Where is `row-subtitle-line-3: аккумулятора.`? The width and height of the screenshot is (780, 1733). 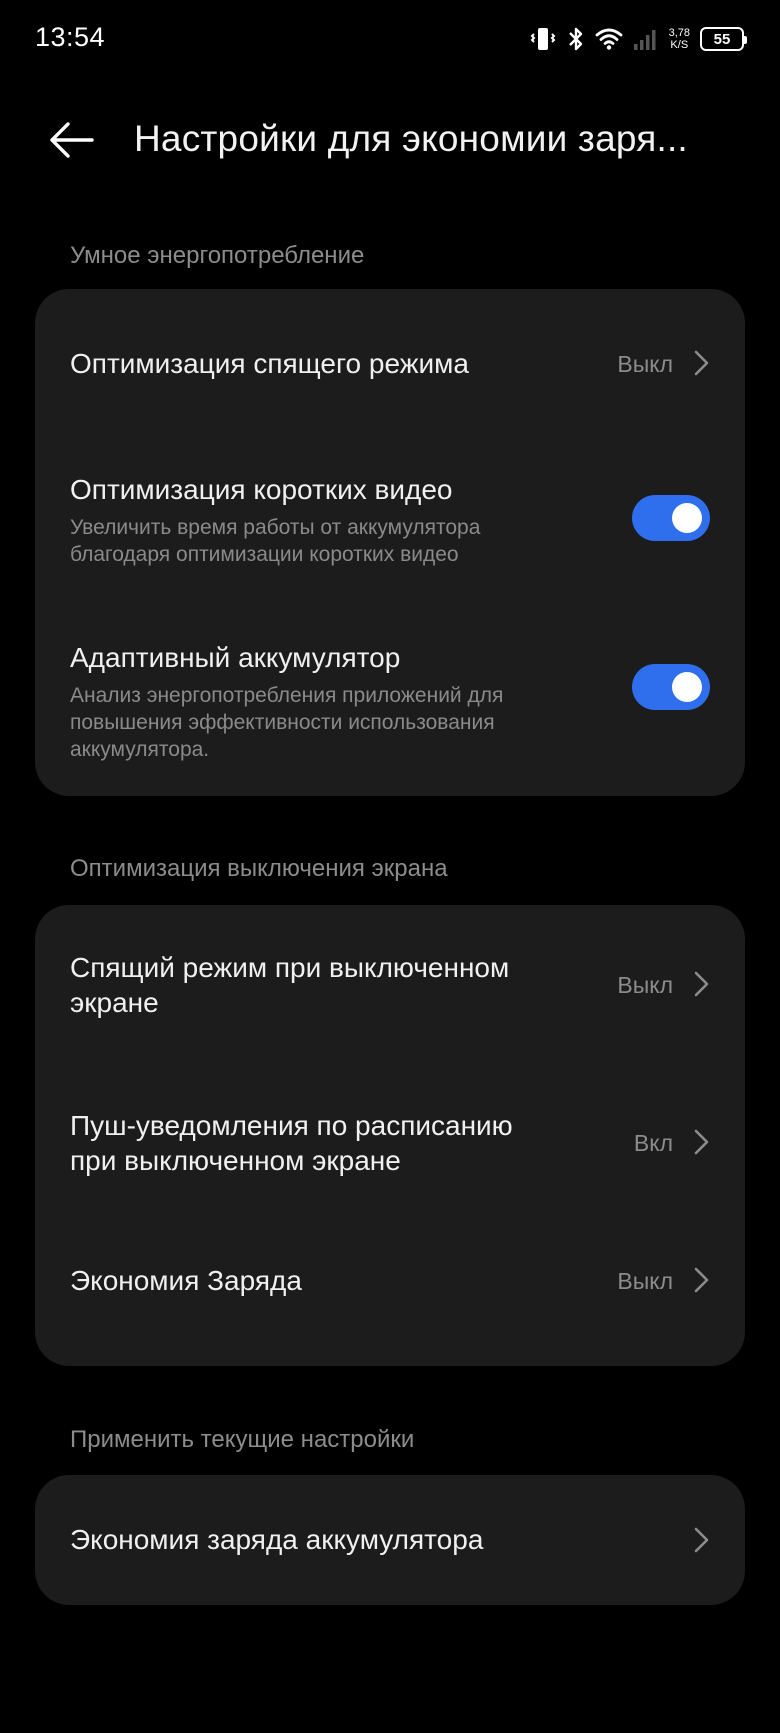
row-subtitle-line-3: аккумулятора. is located at coordinates (140, 749).